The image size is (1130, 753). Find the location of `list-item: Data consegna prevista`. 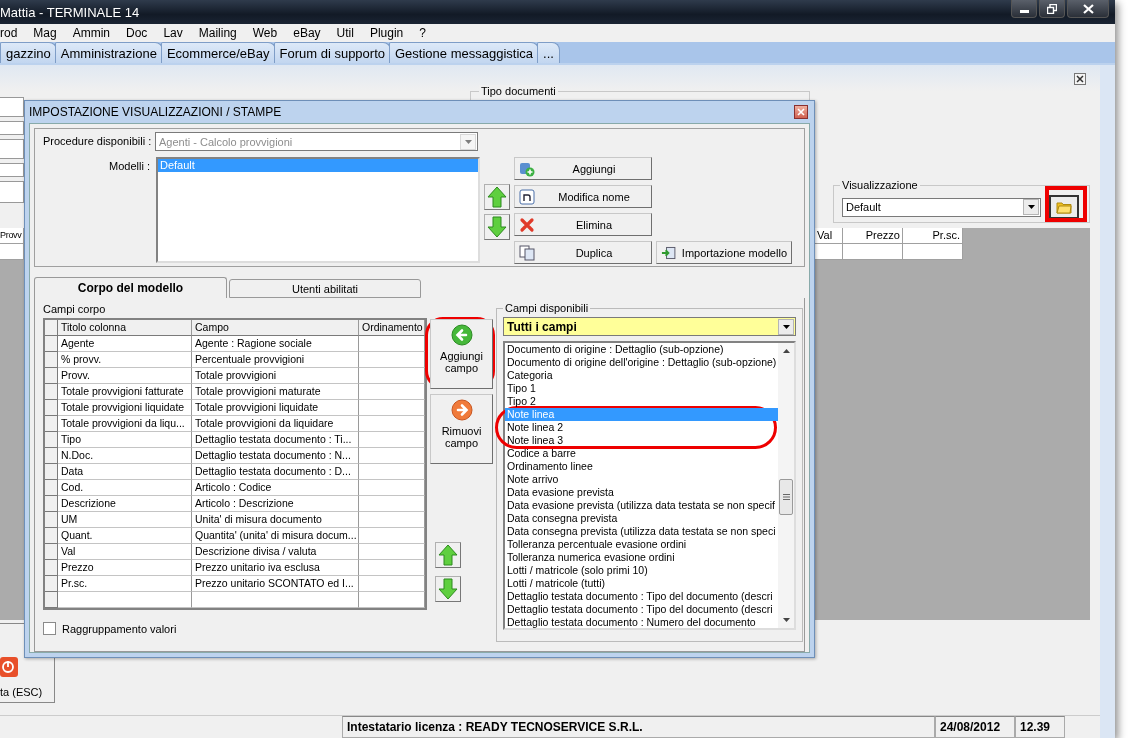

list-item: Data consegna prevista is located at coordinates (641, 518).